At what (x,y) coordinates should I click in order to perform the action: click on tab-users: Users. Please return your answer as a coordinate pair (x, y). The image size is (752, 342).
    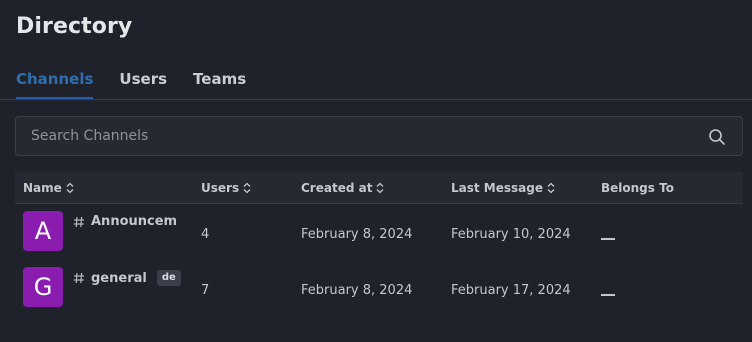
    Looking at the image, I should click on (143, 84).